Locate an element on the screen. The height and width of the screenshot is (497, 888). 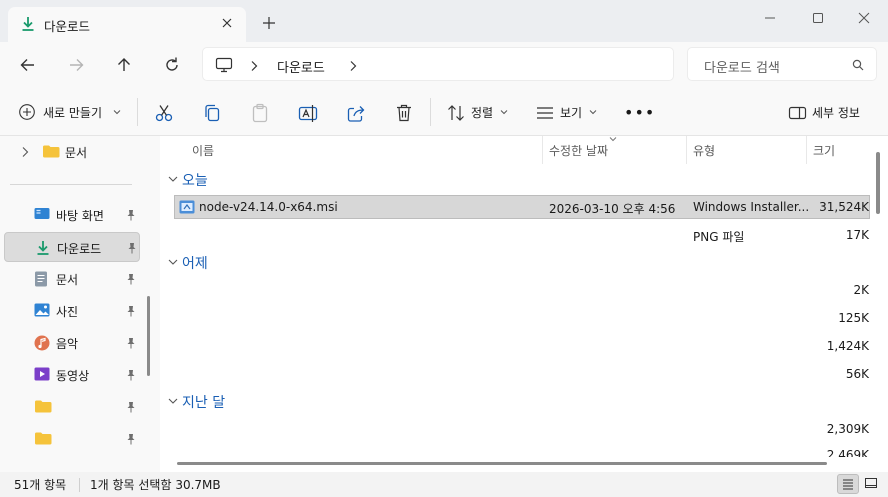
tab-title: 다운로드 is located at coordinates (67, 26).